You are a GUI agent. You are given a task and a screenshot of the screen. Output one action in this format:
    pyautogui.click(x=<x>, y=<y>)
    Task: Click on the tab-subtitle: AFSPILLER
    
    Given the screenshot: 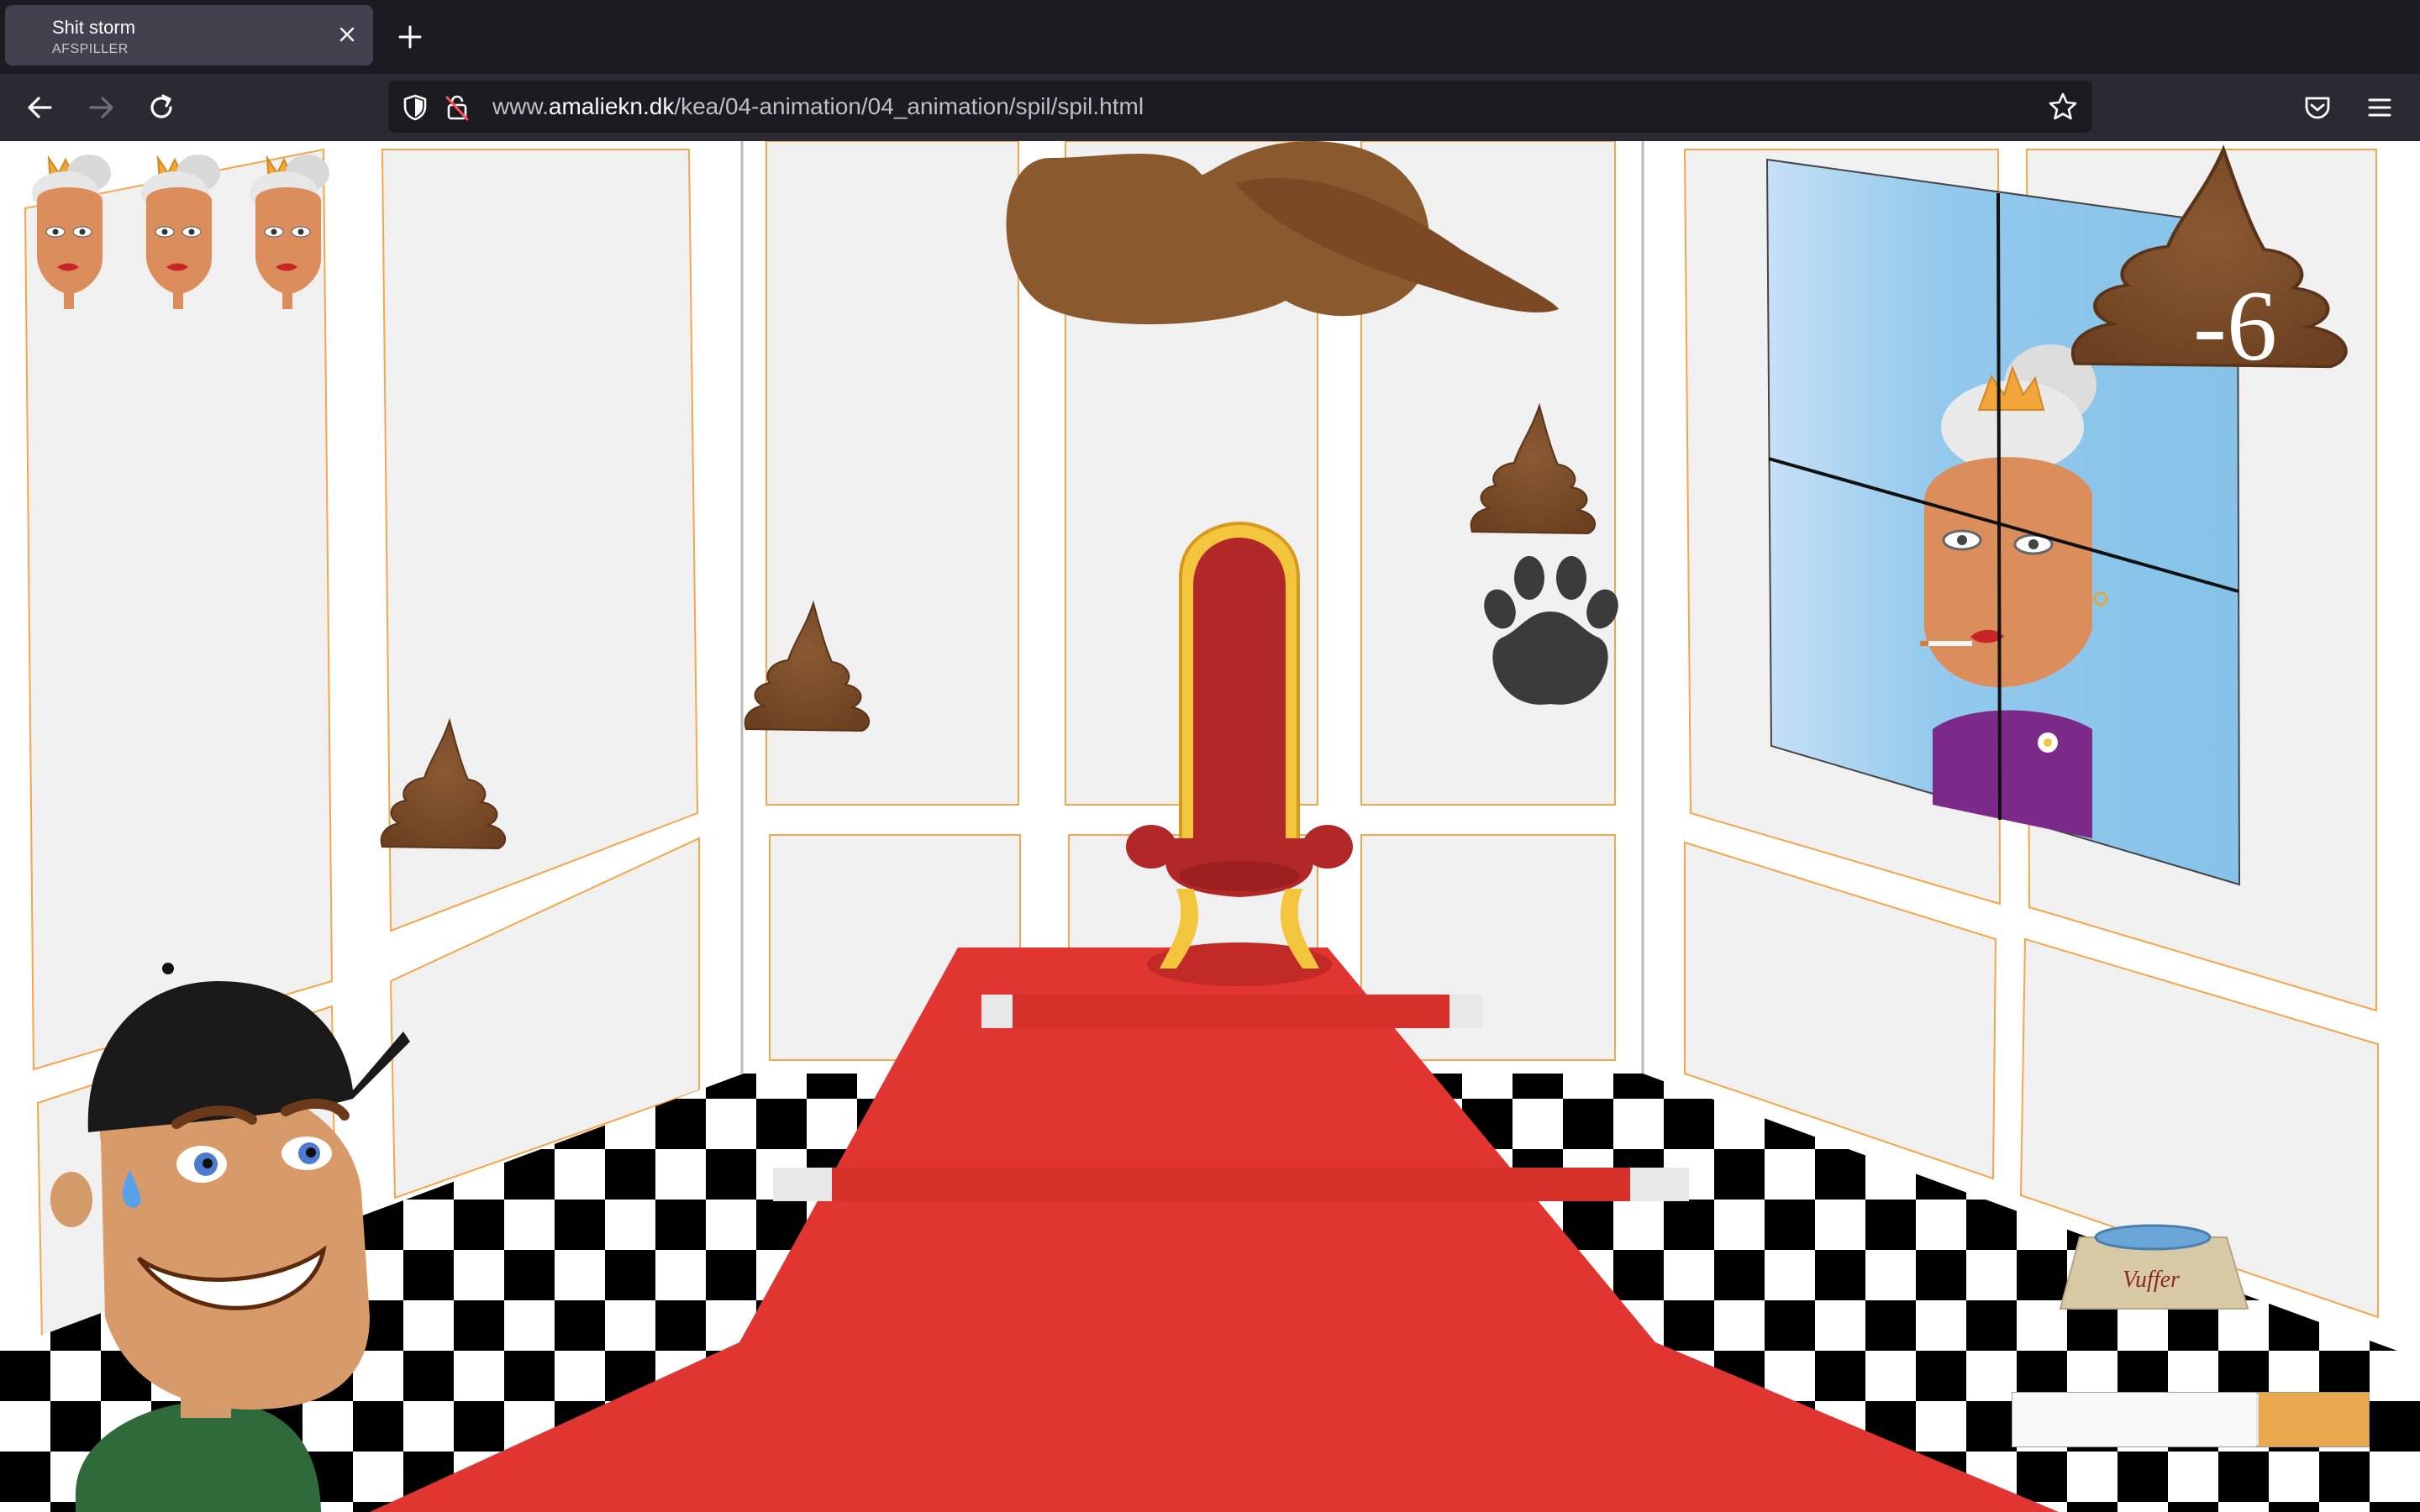 What is the action you would take?
    pyautogui.click(x=90, y=49)
    